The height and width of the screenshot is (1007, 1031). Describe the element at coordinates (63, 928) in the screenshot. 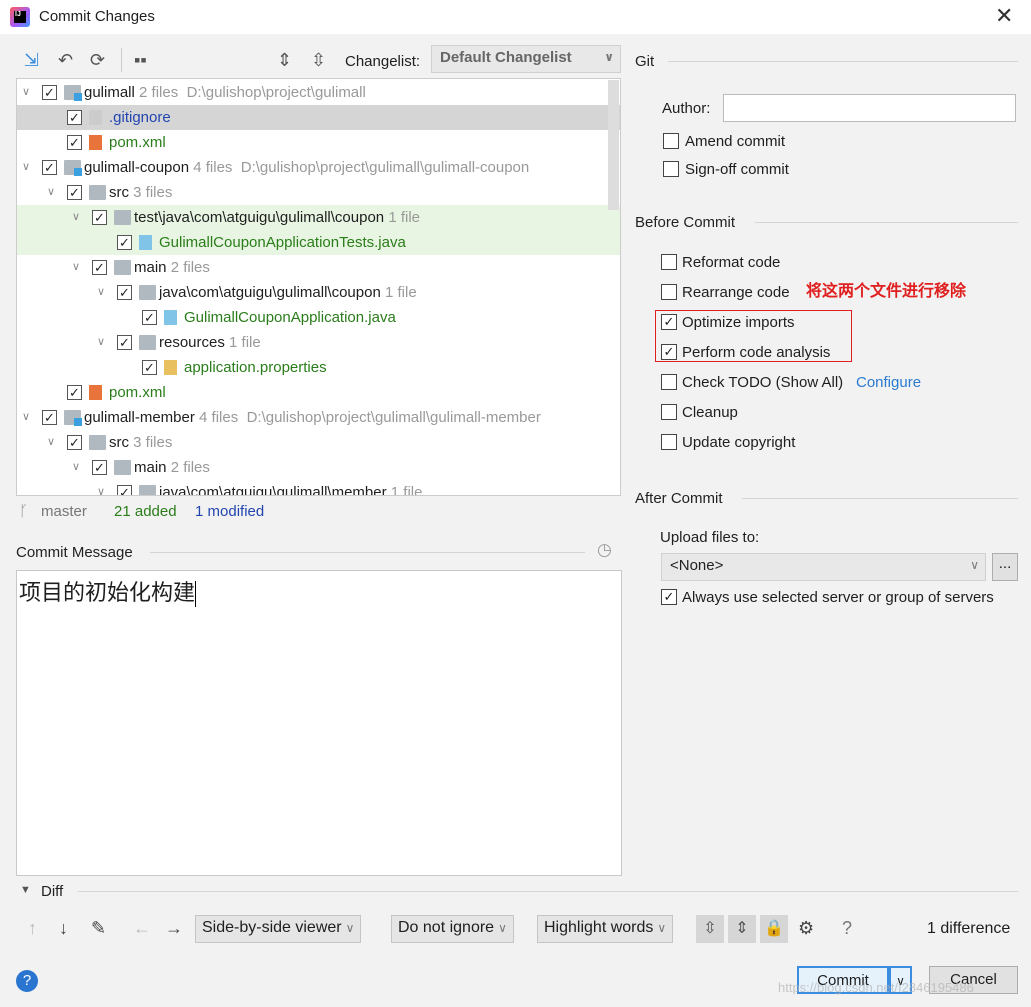

I see `next-difference-icon: ↓` at that location.